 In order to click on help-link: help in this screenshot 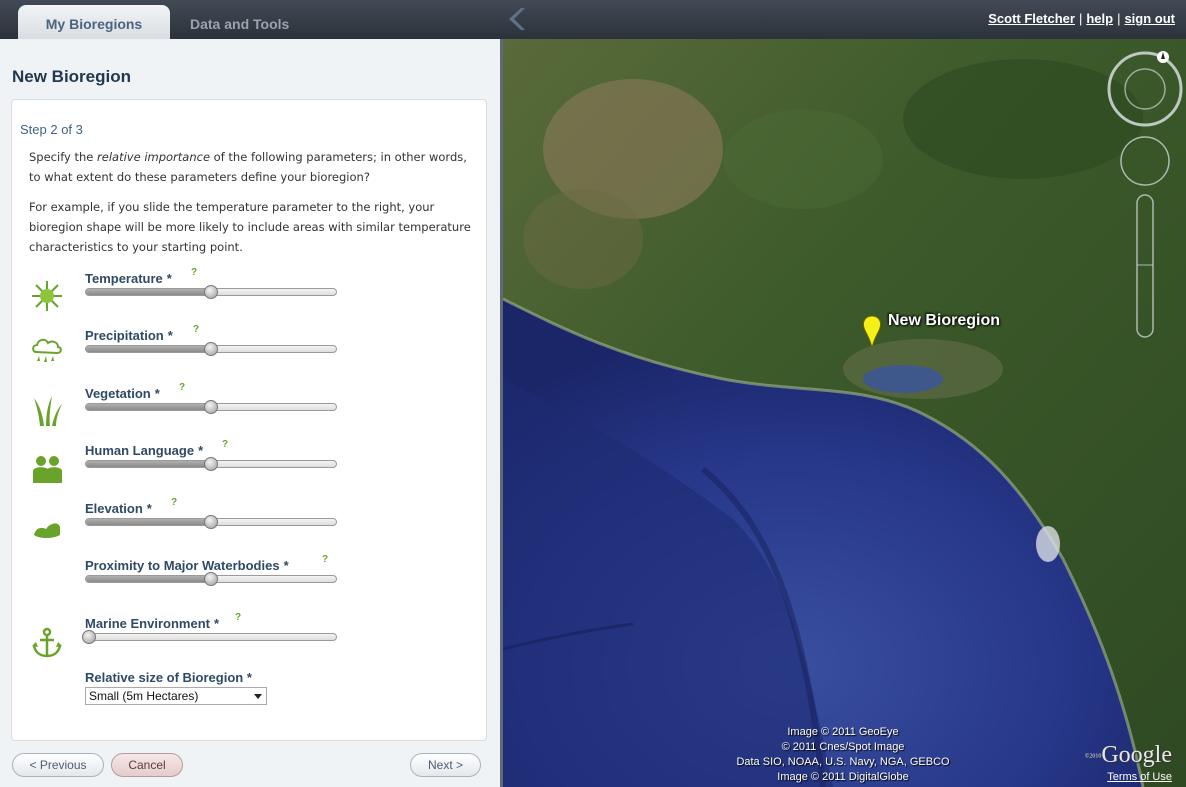, I will do `click(1099, 18)`.